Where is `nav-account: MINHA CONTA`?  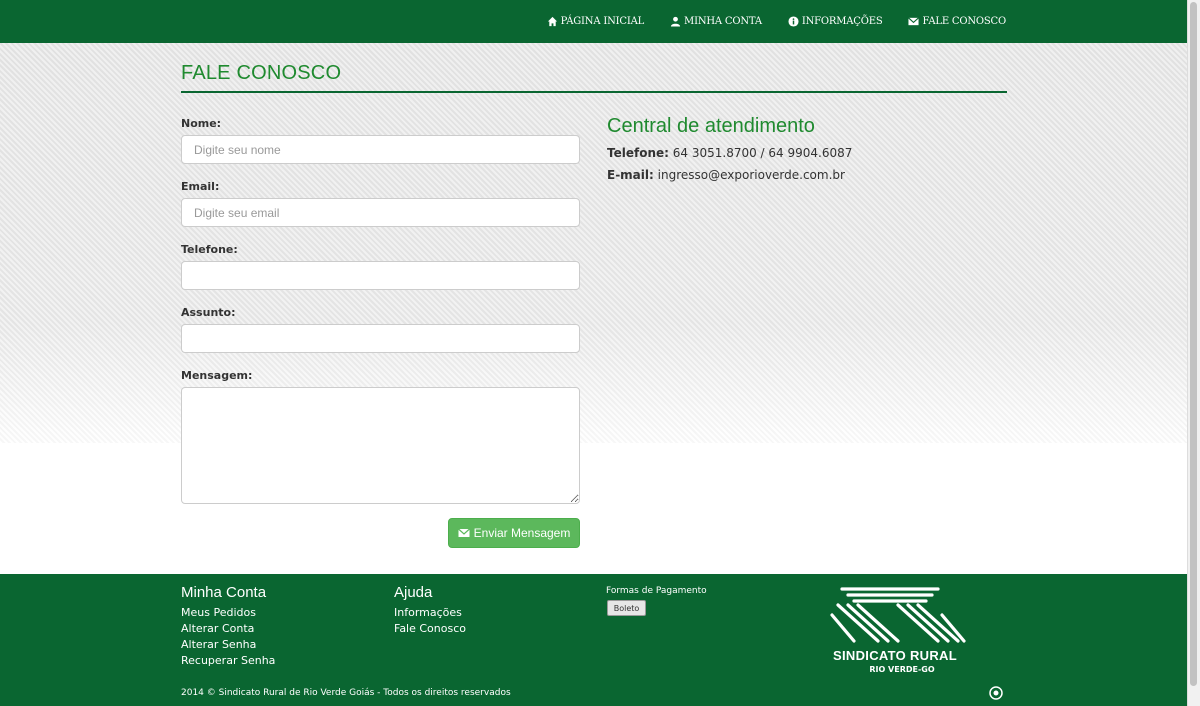
nav-account: MINHA CONTA is located at coordinates (716, 21).